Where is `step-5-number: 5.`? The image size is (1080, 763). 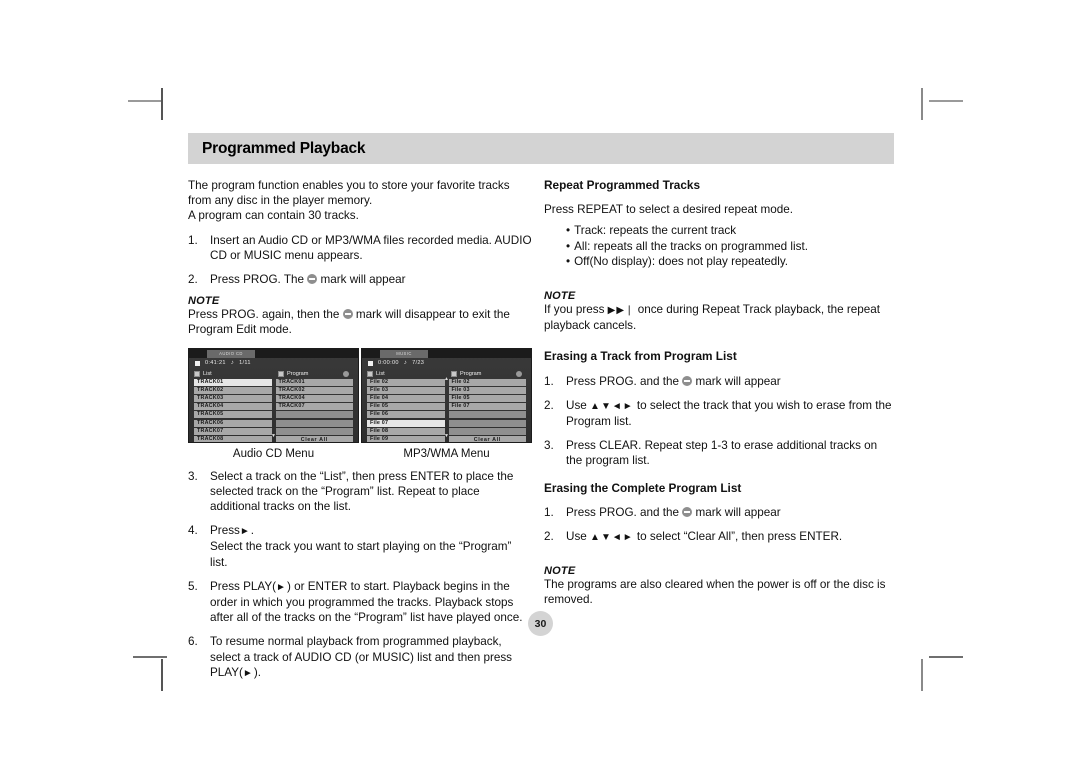 step-5-number: 5. is located at coordinates (193, 586).